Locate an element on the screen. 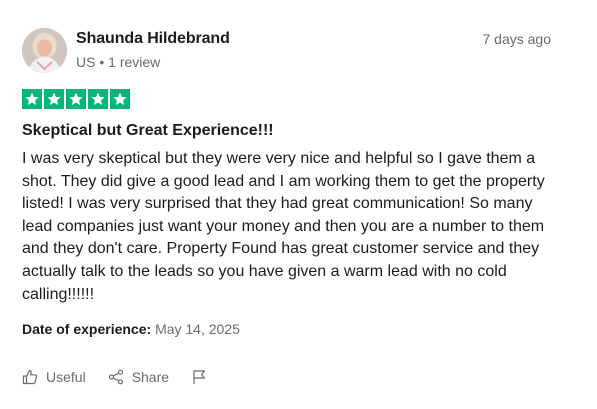 Image resolution: width=597 pixels, height=409 pixels. avatar-image is located at coordinates (44, 50).